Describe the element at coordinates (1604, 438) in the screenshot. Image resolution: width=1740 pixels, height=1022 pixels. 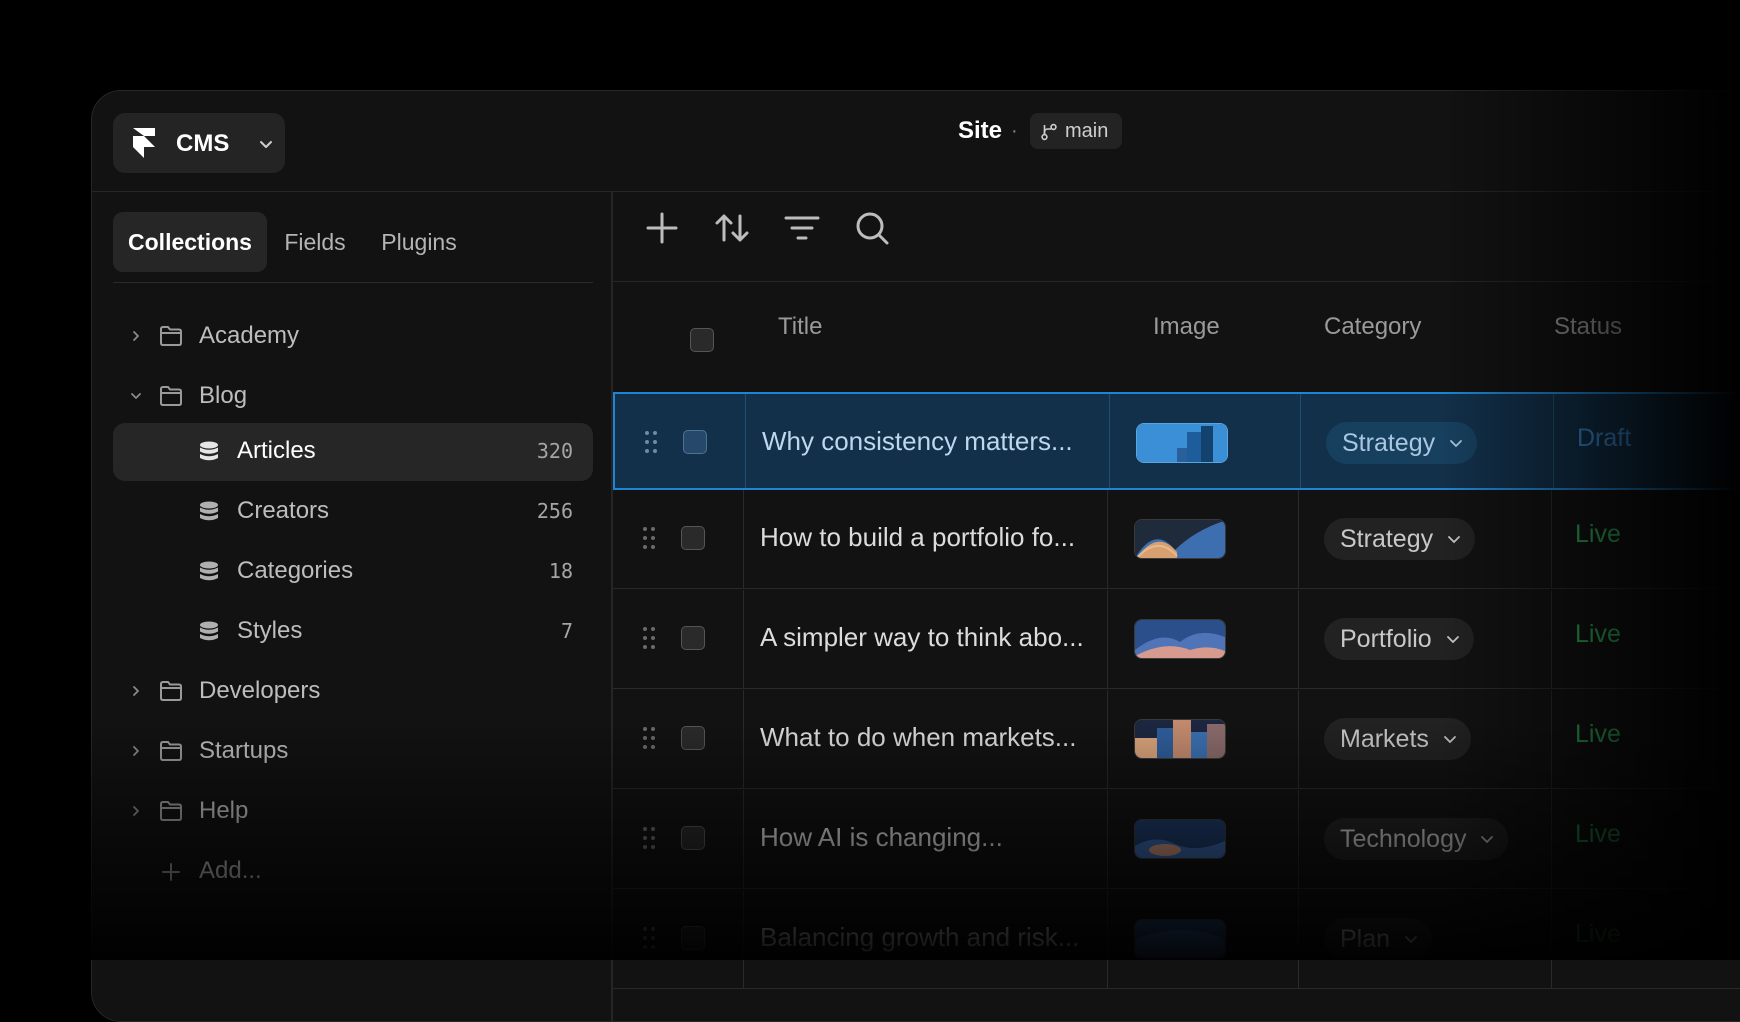
I see `status-badge: Draft` at that location.